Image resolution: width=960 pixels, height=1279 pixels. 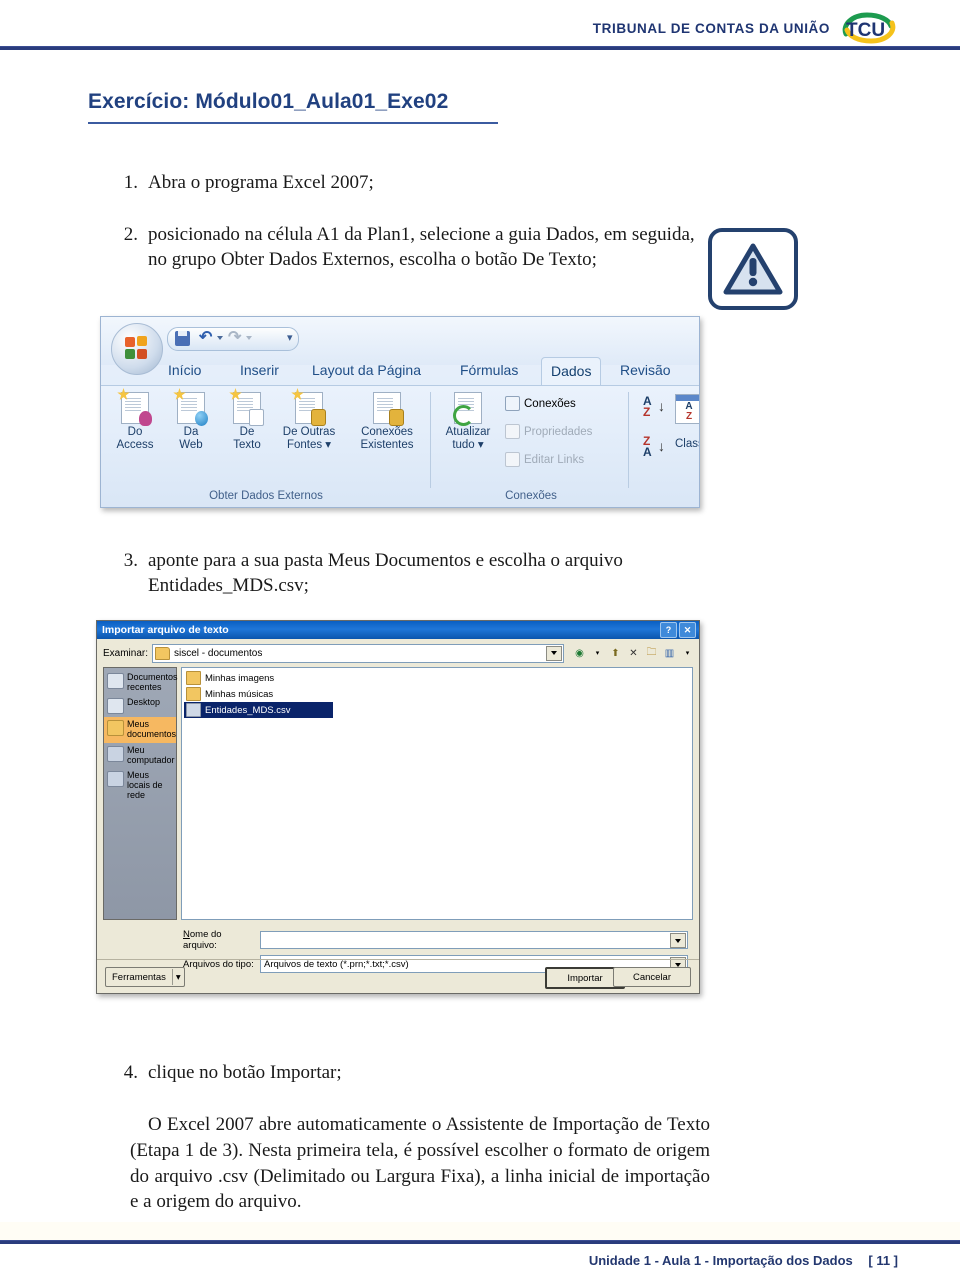 I want to click on customize-qat-icon: ▾, so click(x=290, y=337).